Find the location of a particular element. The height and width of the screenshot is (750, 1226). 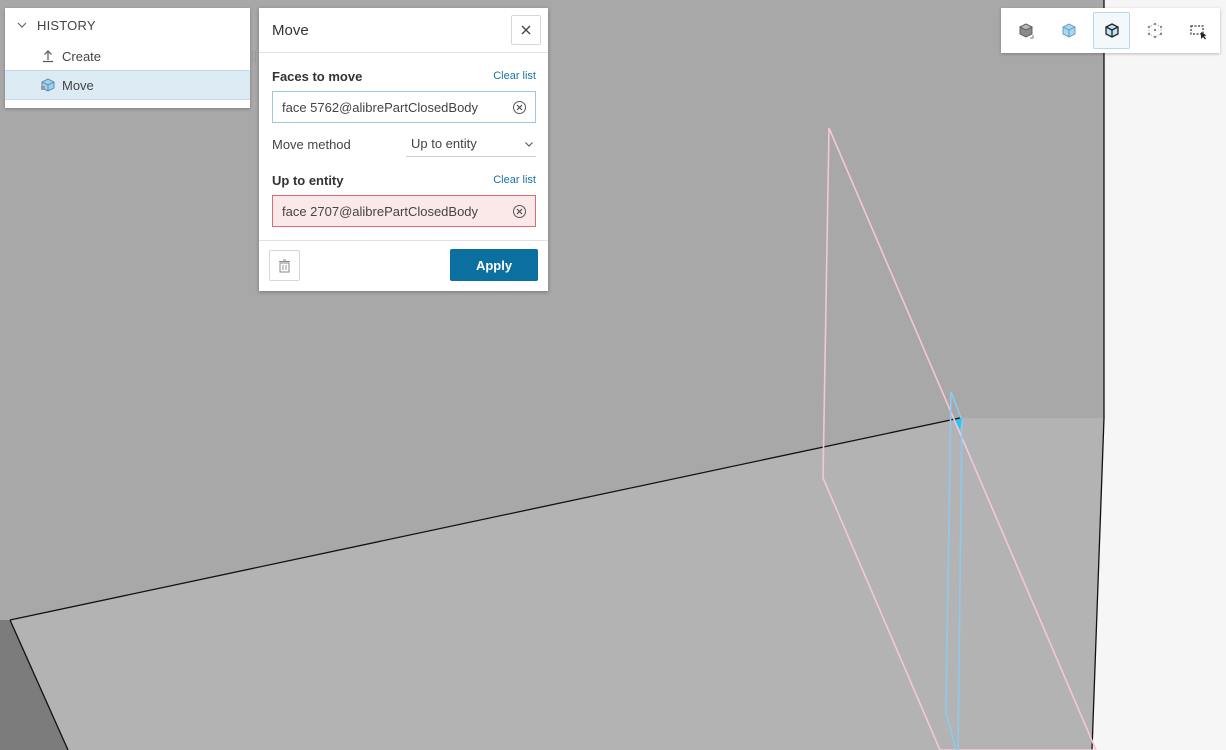

history-panel: HISTORY Create Move is located at coordinates (127, 58).